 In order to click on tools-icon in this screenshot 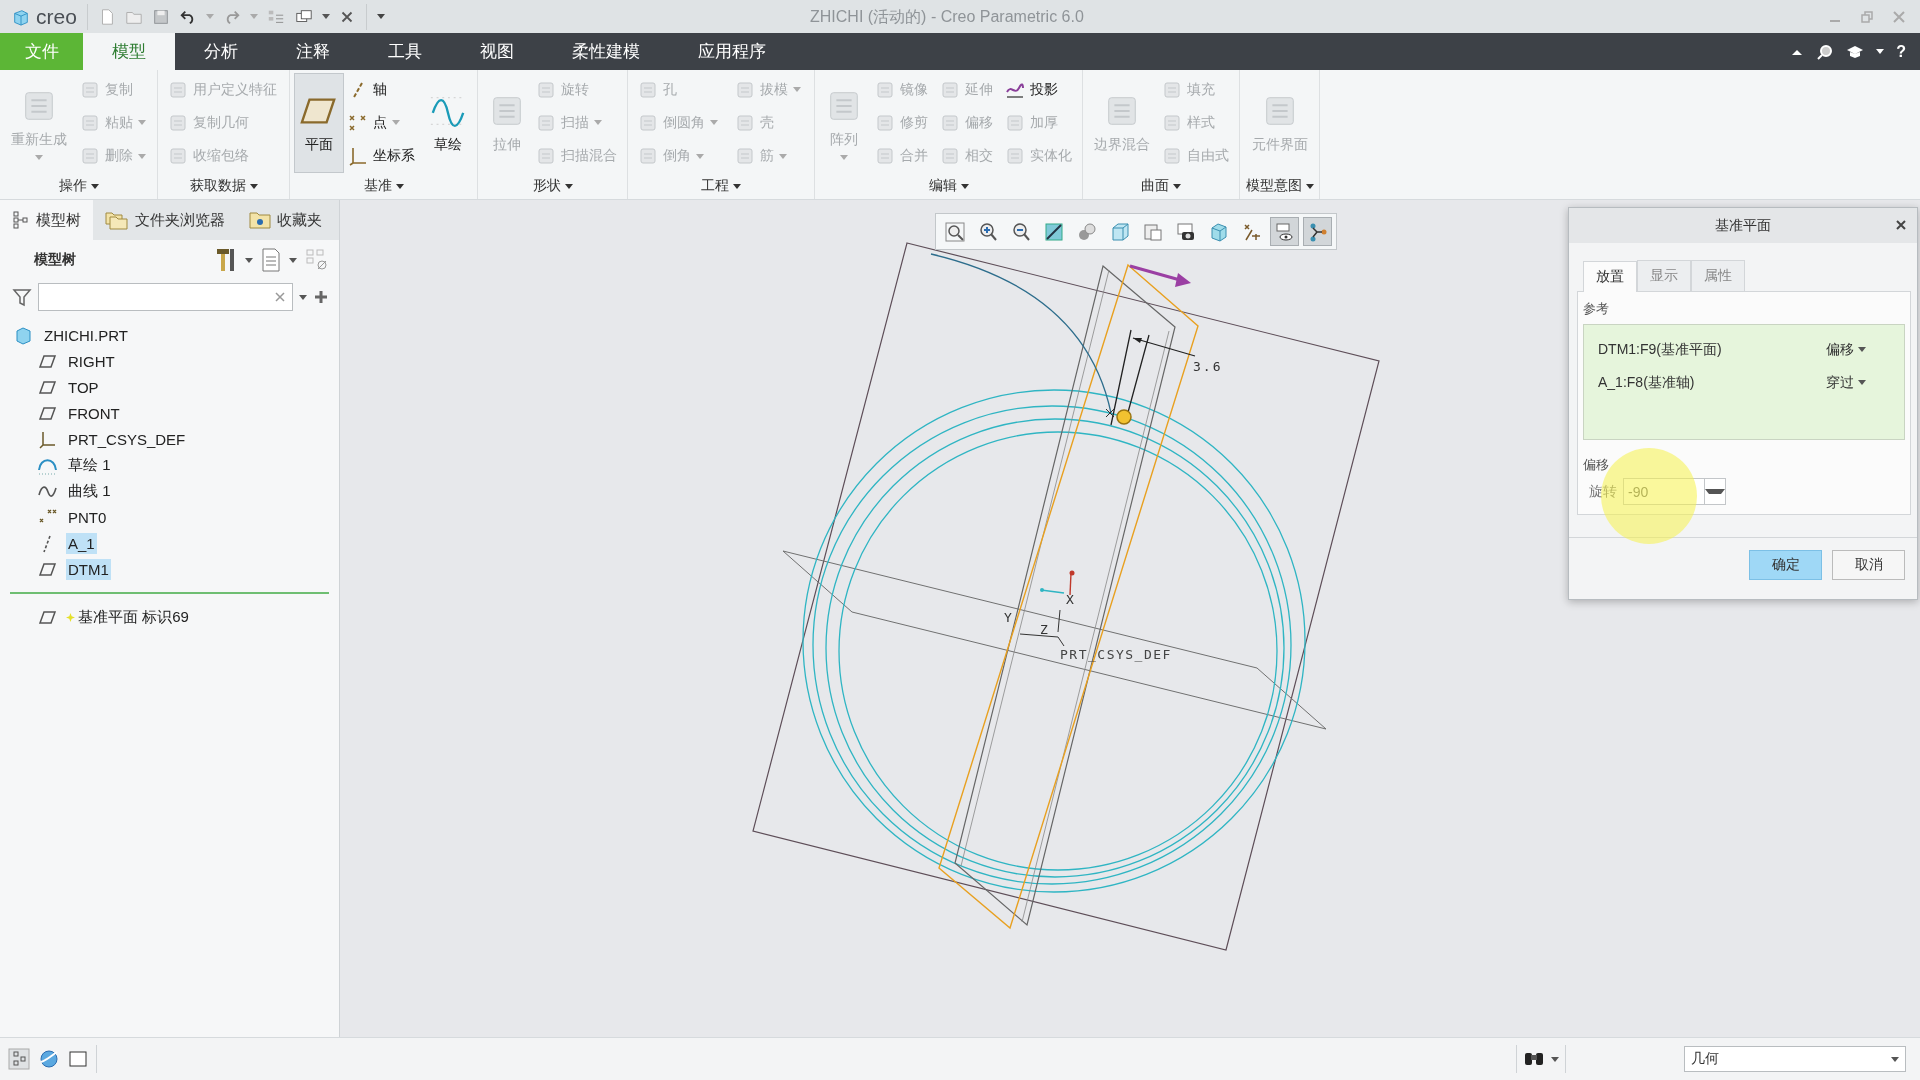, I will do `click(226, 260)`.